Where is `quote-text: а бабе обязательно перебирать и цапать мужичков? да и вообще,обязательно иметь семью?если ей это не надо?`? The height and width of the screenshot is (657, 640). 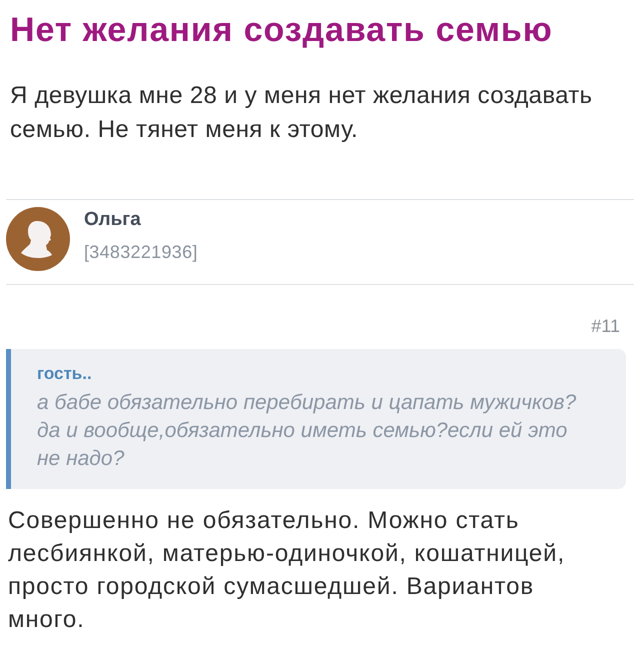
quote-text: а бабе обязательно перебирать и цапать мужичков? да и вообще,обязательно иметь семью?если ей это не надо? is located at coordinates (306, 431).